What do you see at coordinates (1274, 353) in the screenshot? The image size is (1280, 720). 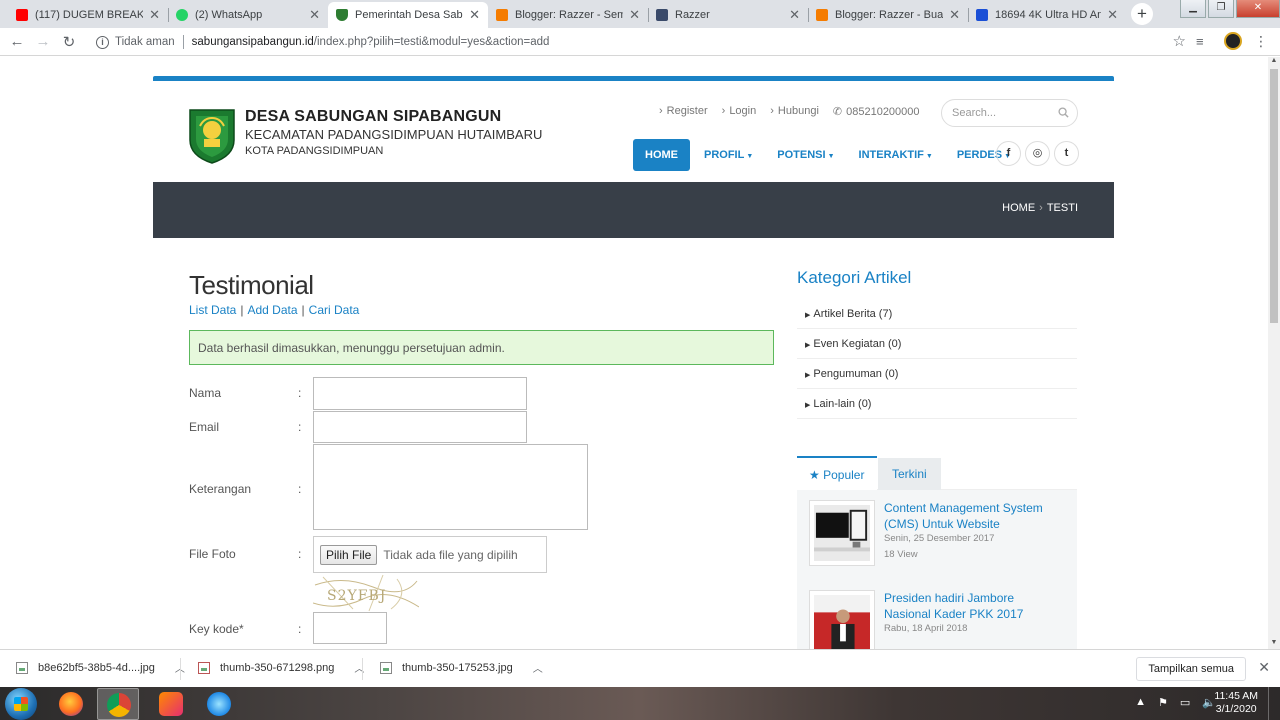 I see `page-scrollbar: ▲ ▼` at bounding box center [1274, 353].